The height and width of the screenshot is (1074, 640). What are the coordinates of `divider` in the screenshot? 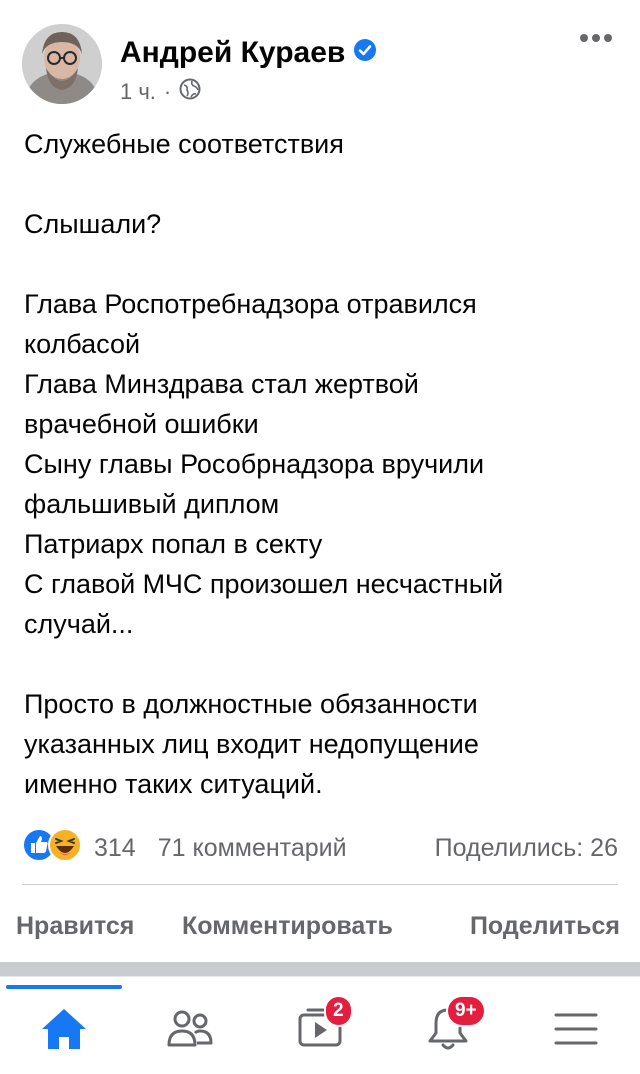 It's located at (320, 884).